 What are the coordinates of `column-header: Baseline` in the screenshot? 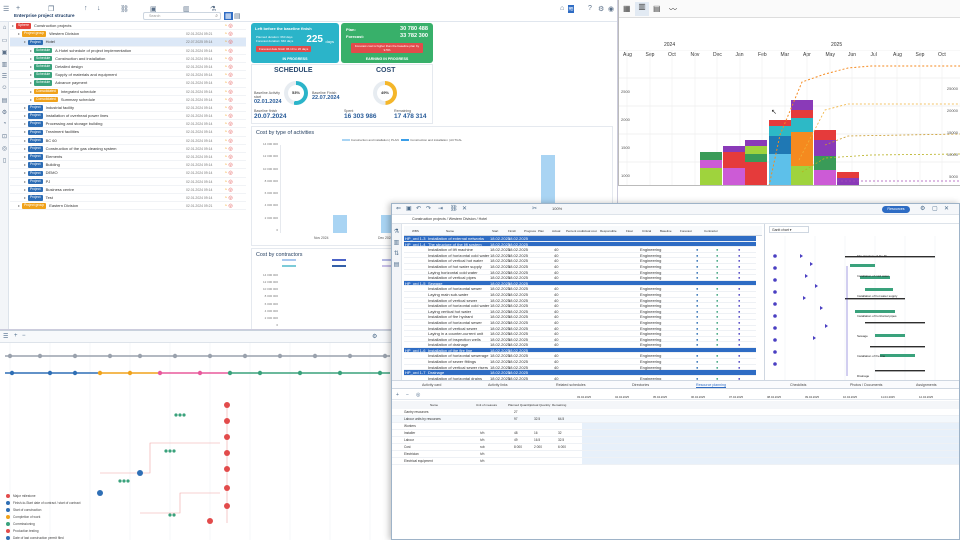 It's located at (666, 231).